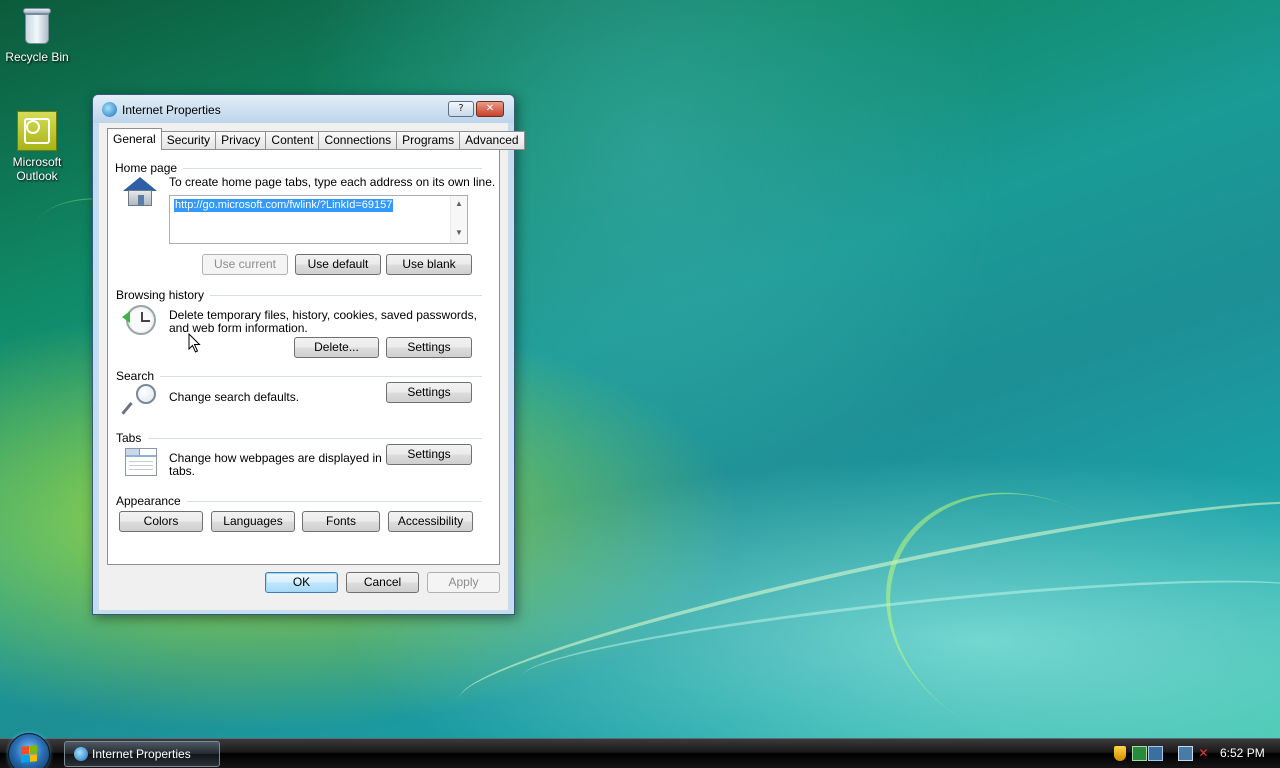 This screenshot has height=768, width=1280. What do you see at coordinates (37, 169) in the screenshot?
I see `desktop-icon-label: Microsoft Outlook` at bounding box center [37, 169].